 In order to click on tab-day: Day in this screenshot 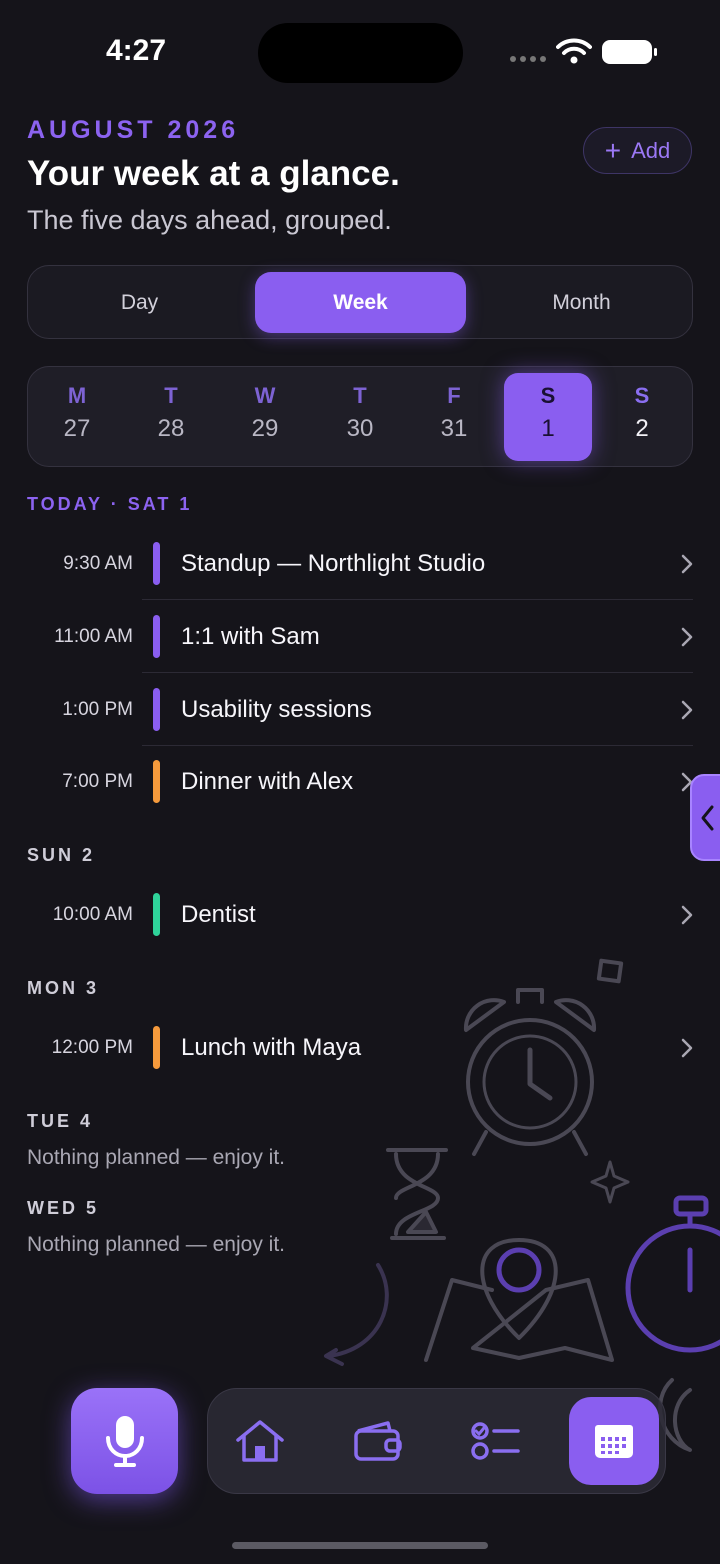, I will do `click(139, 302)`.